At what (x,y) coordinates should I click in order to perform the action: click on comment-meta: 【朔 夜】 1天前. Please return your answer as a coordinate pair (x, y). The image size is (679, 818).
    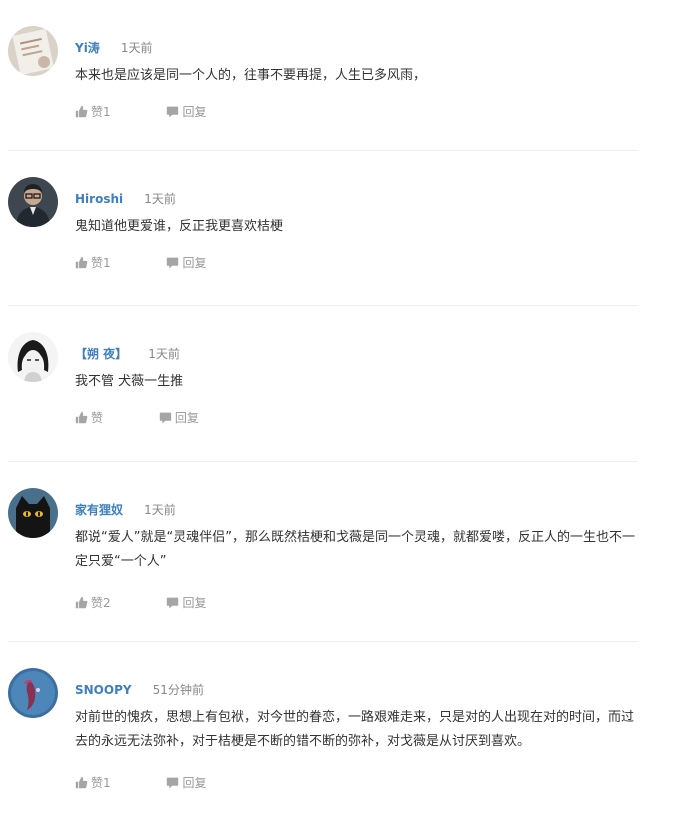
    Looking at the image, I should click on (127, 352).